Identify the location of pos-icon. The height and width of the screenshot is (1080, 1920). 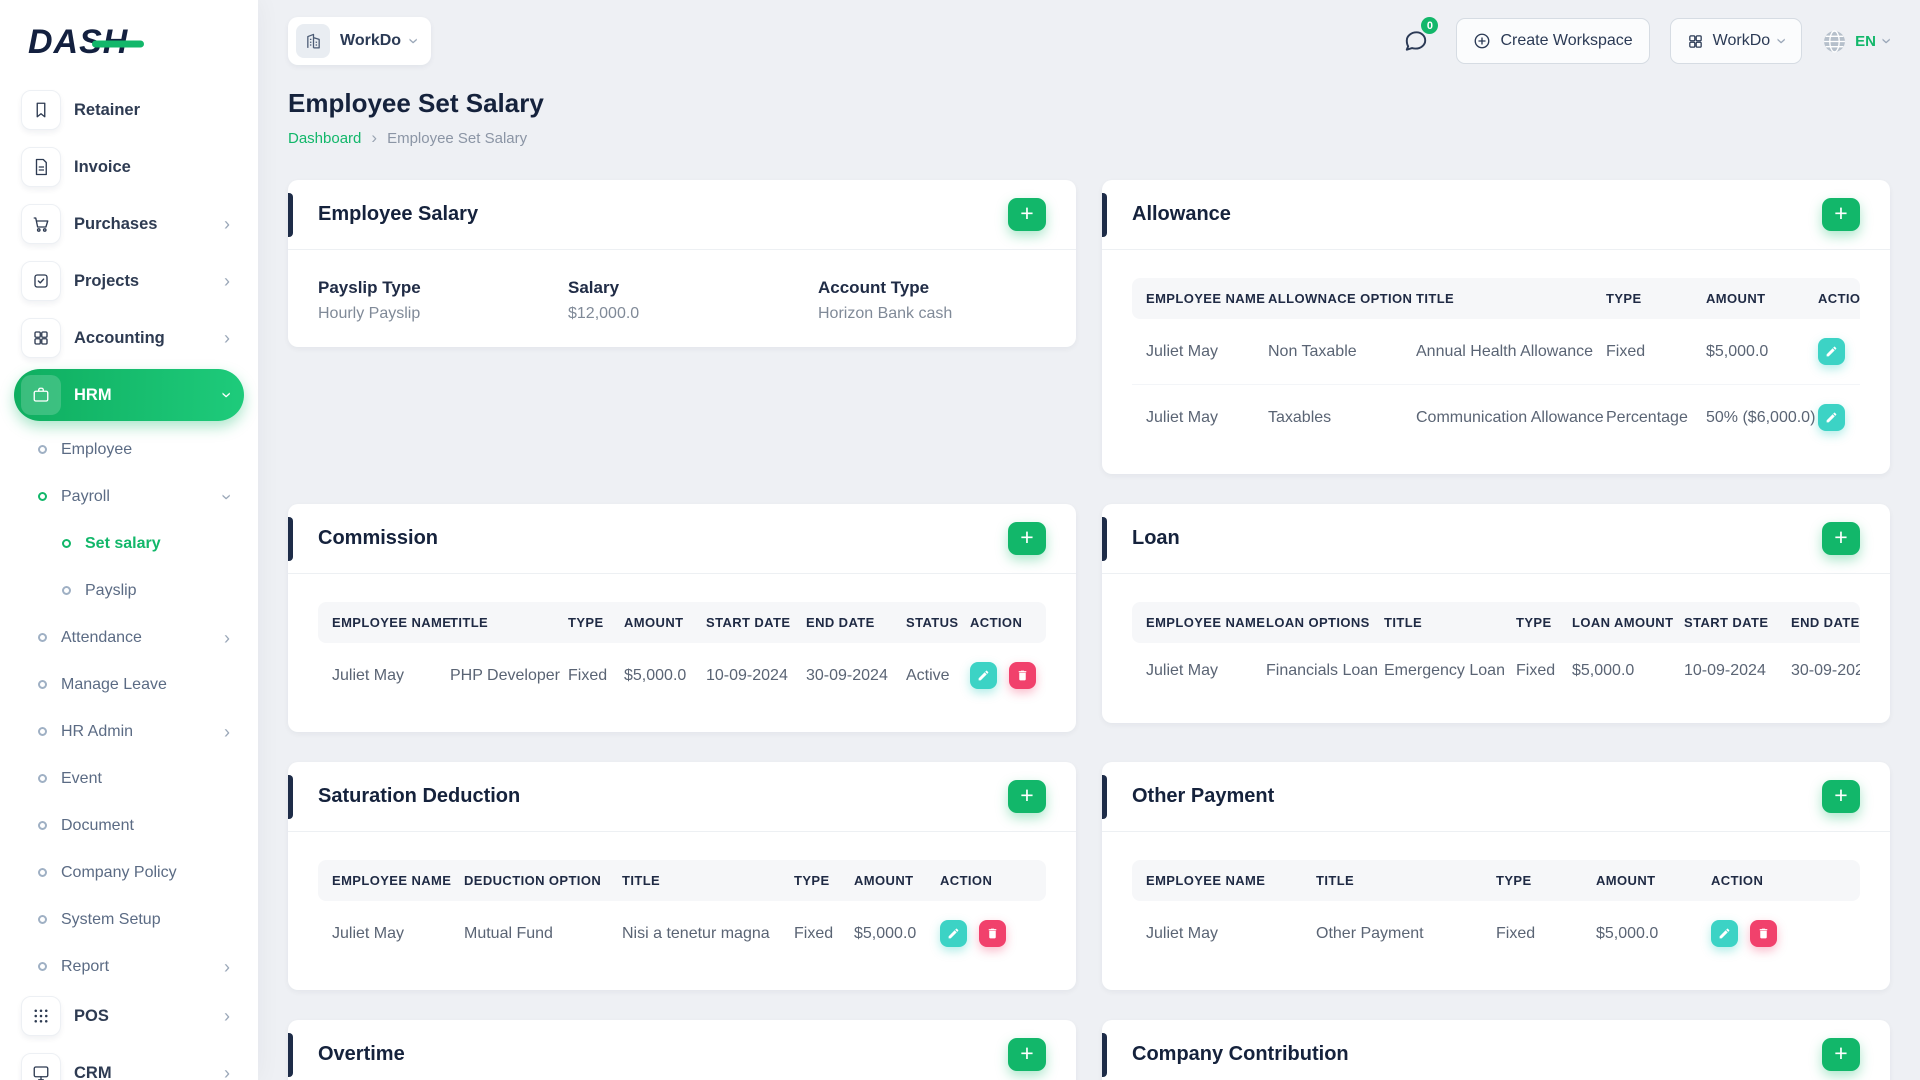
(41, 1016).